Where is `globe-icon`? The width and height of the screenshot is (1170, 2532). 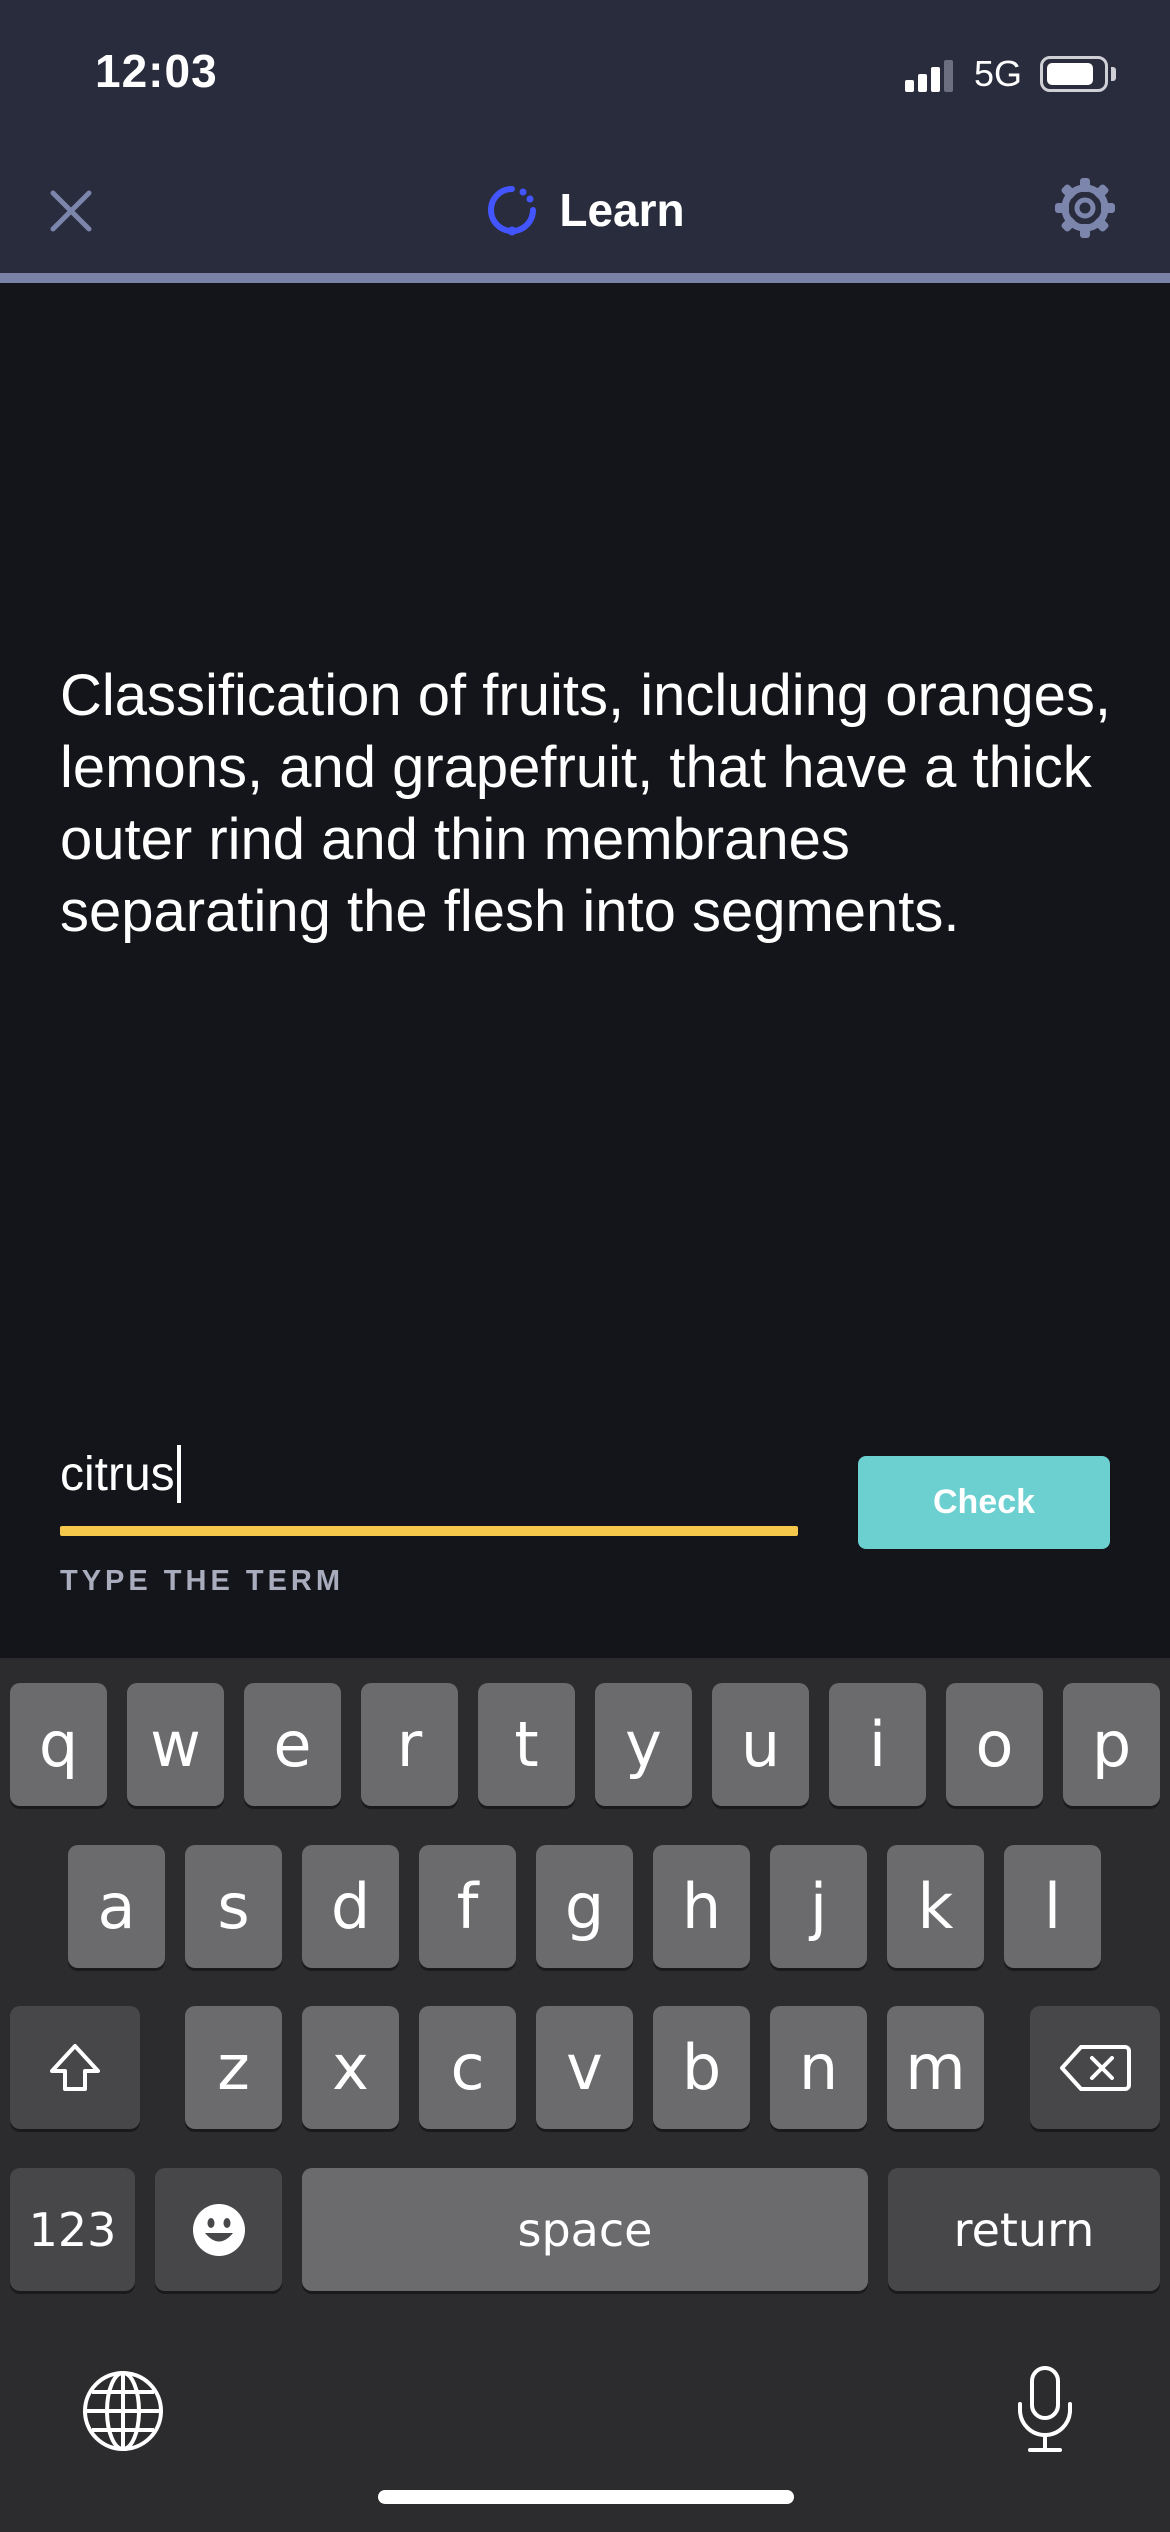
globe-icon is located at coordinates (123, 2411).